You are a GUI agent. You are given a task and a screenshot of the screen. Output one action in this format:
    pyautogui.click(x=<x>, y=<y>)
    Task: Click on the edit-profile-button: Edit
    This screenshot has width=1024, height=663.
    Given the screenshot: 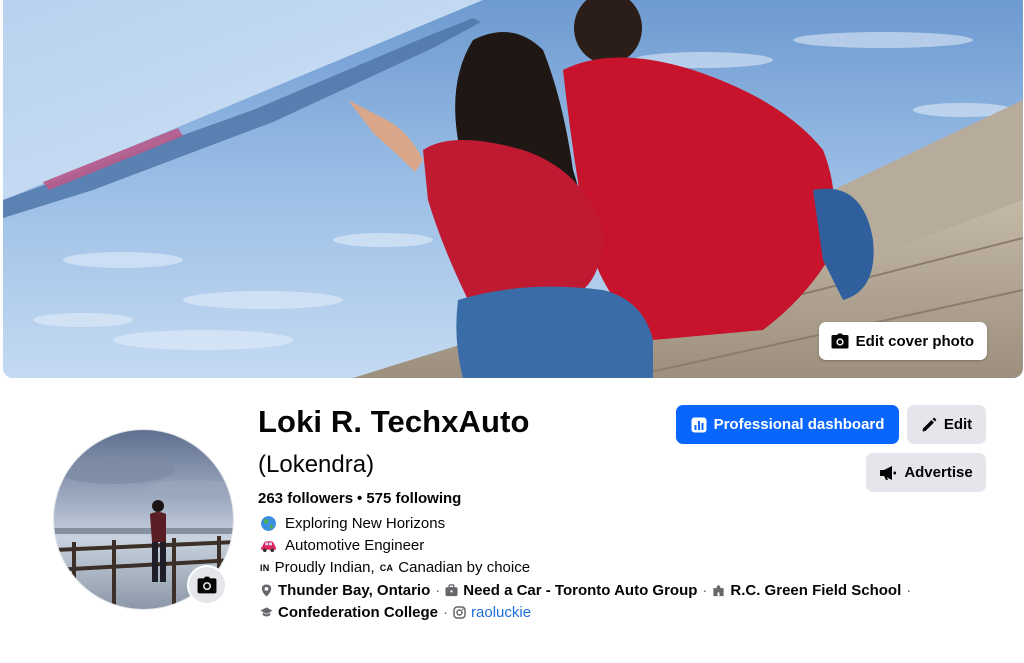 What is the action you would take?
    pyautogui.click(x=946, y=424)
    